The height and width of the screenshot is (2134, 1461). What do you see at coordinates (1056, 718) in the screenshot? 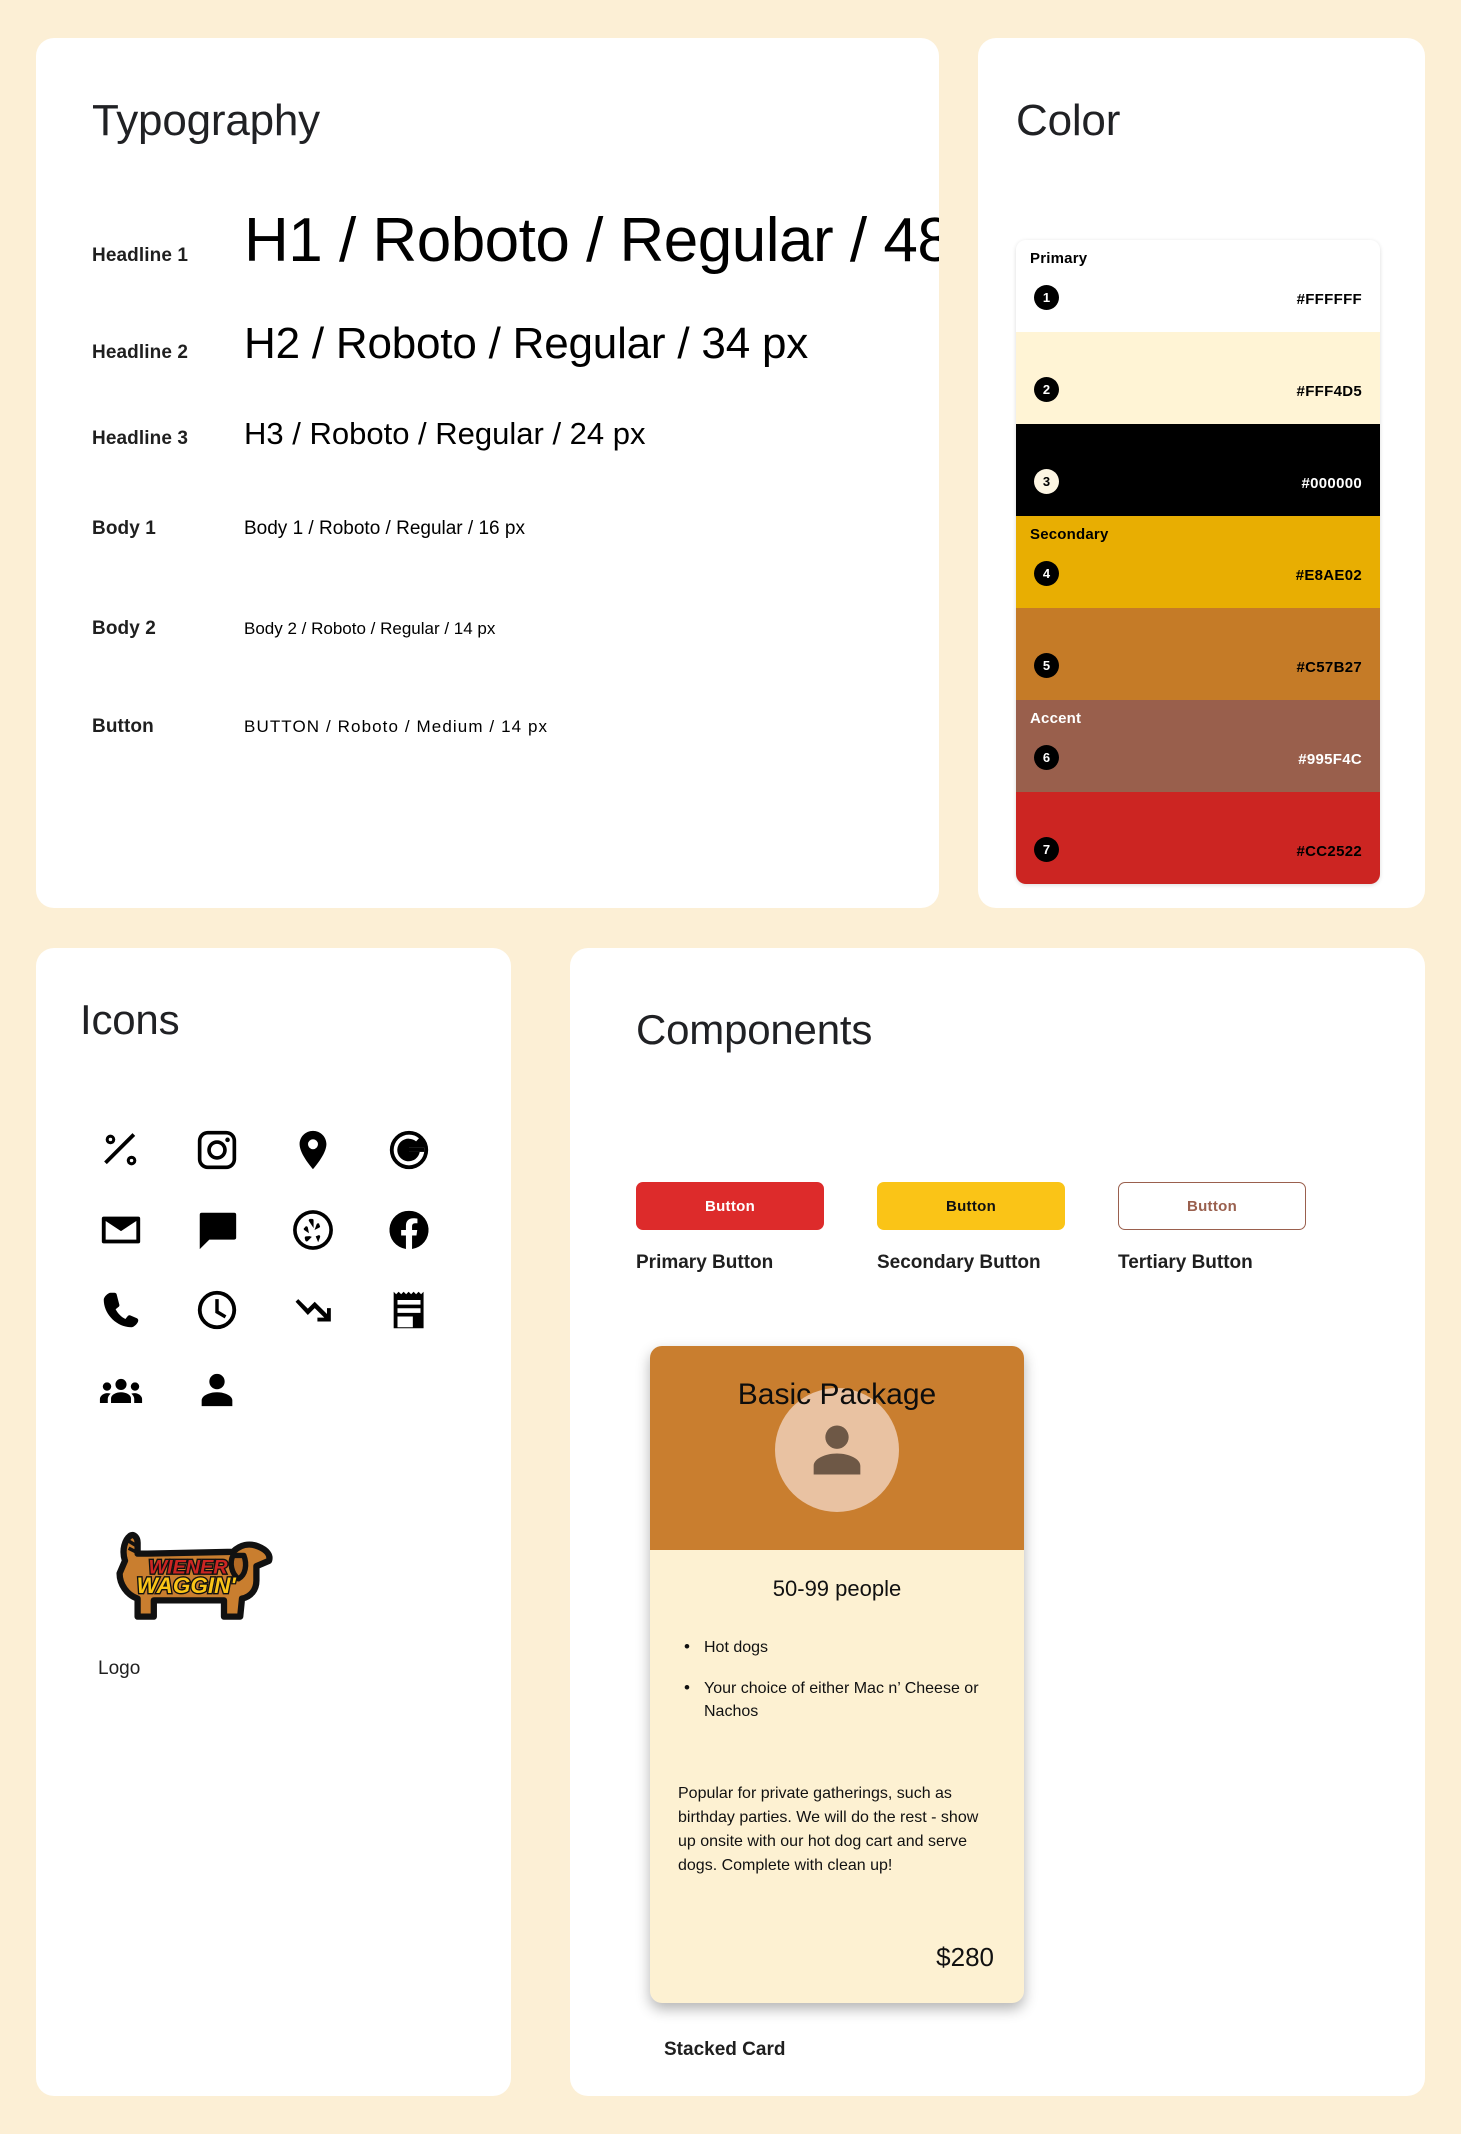
I see `color-swatch-group: Accent` at bounding box center [1056, 718].